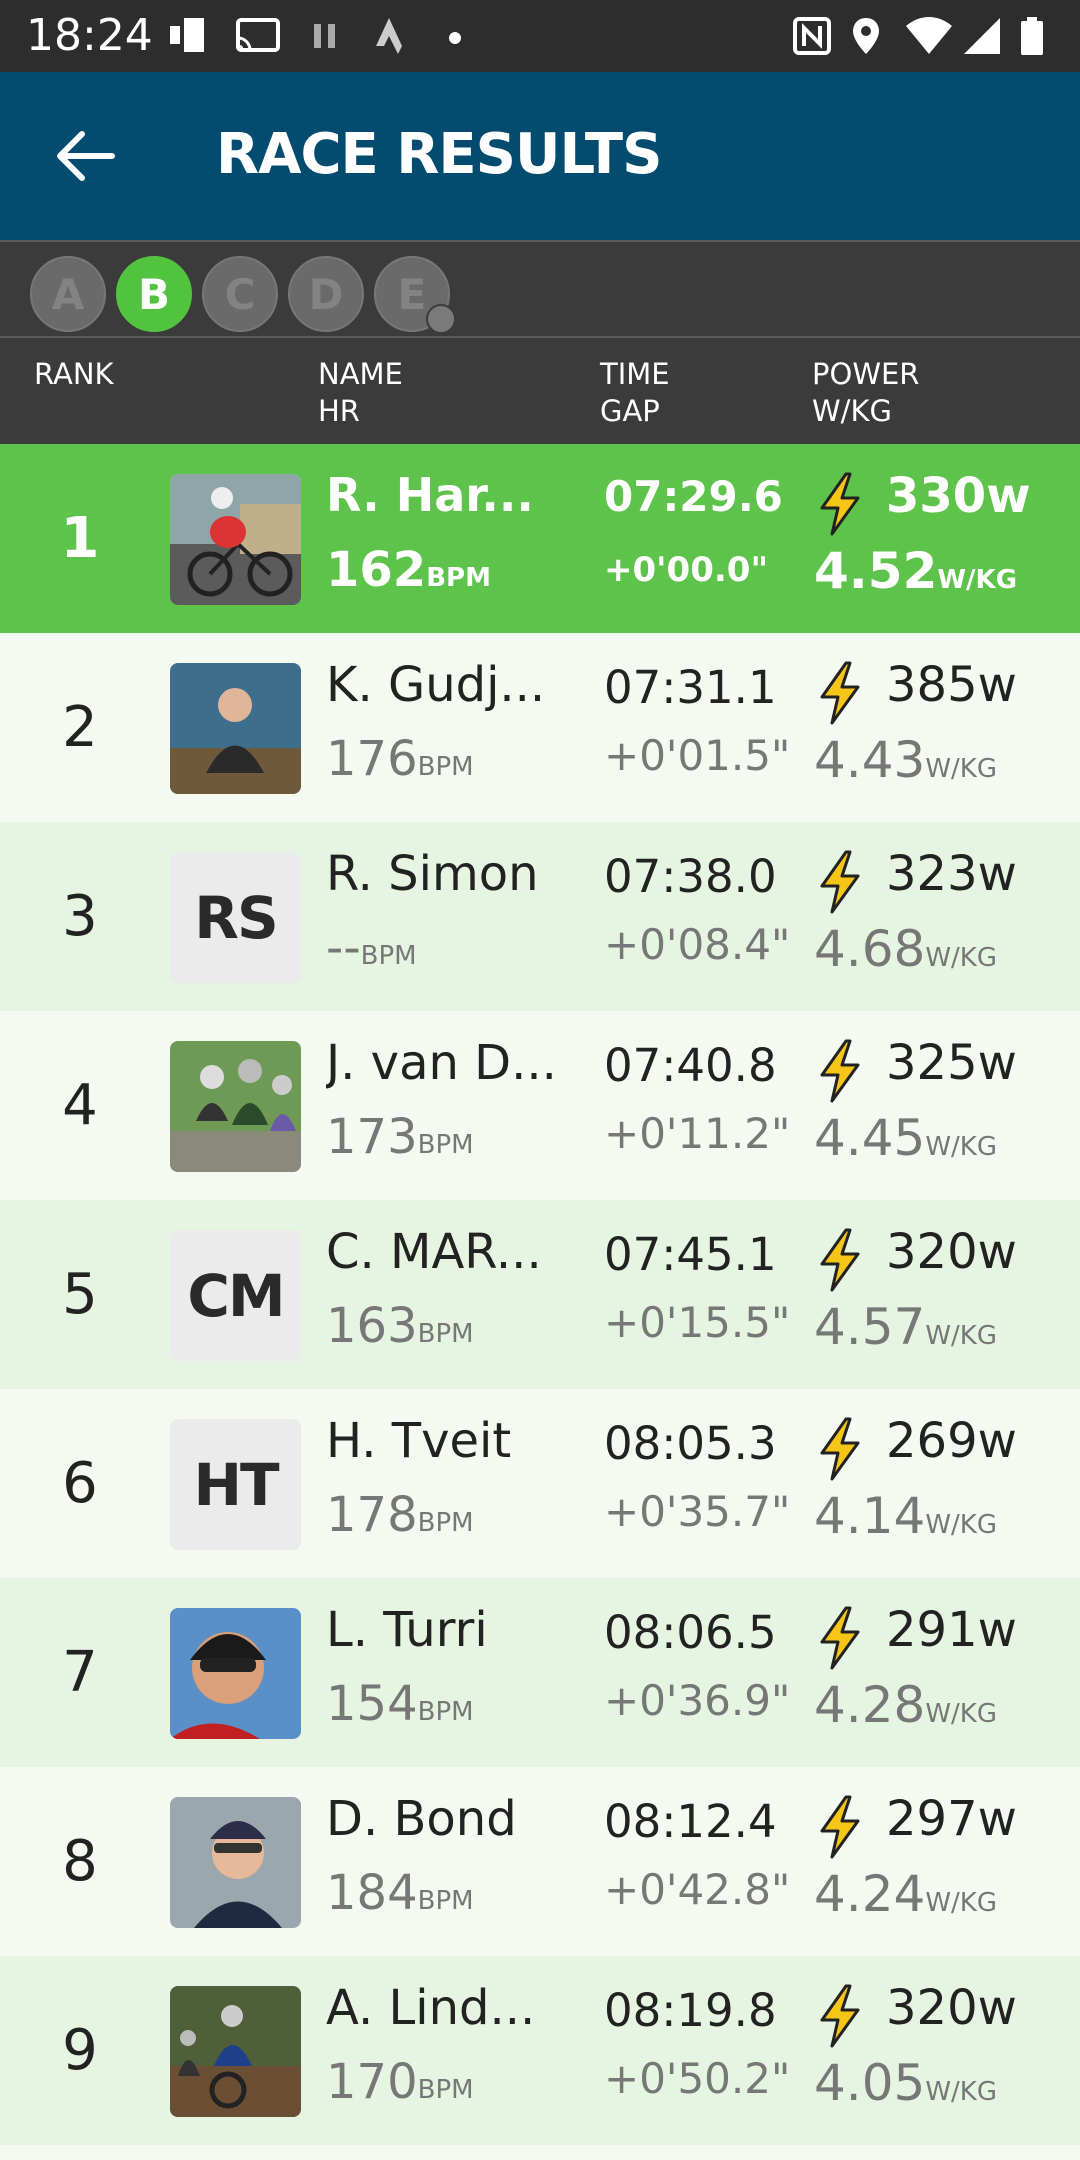 This screenshot has width=1080, height=2160. Describe the element at coordinates (343, 948) in the screenshot. I see `heart-rate-value: --` at that location.